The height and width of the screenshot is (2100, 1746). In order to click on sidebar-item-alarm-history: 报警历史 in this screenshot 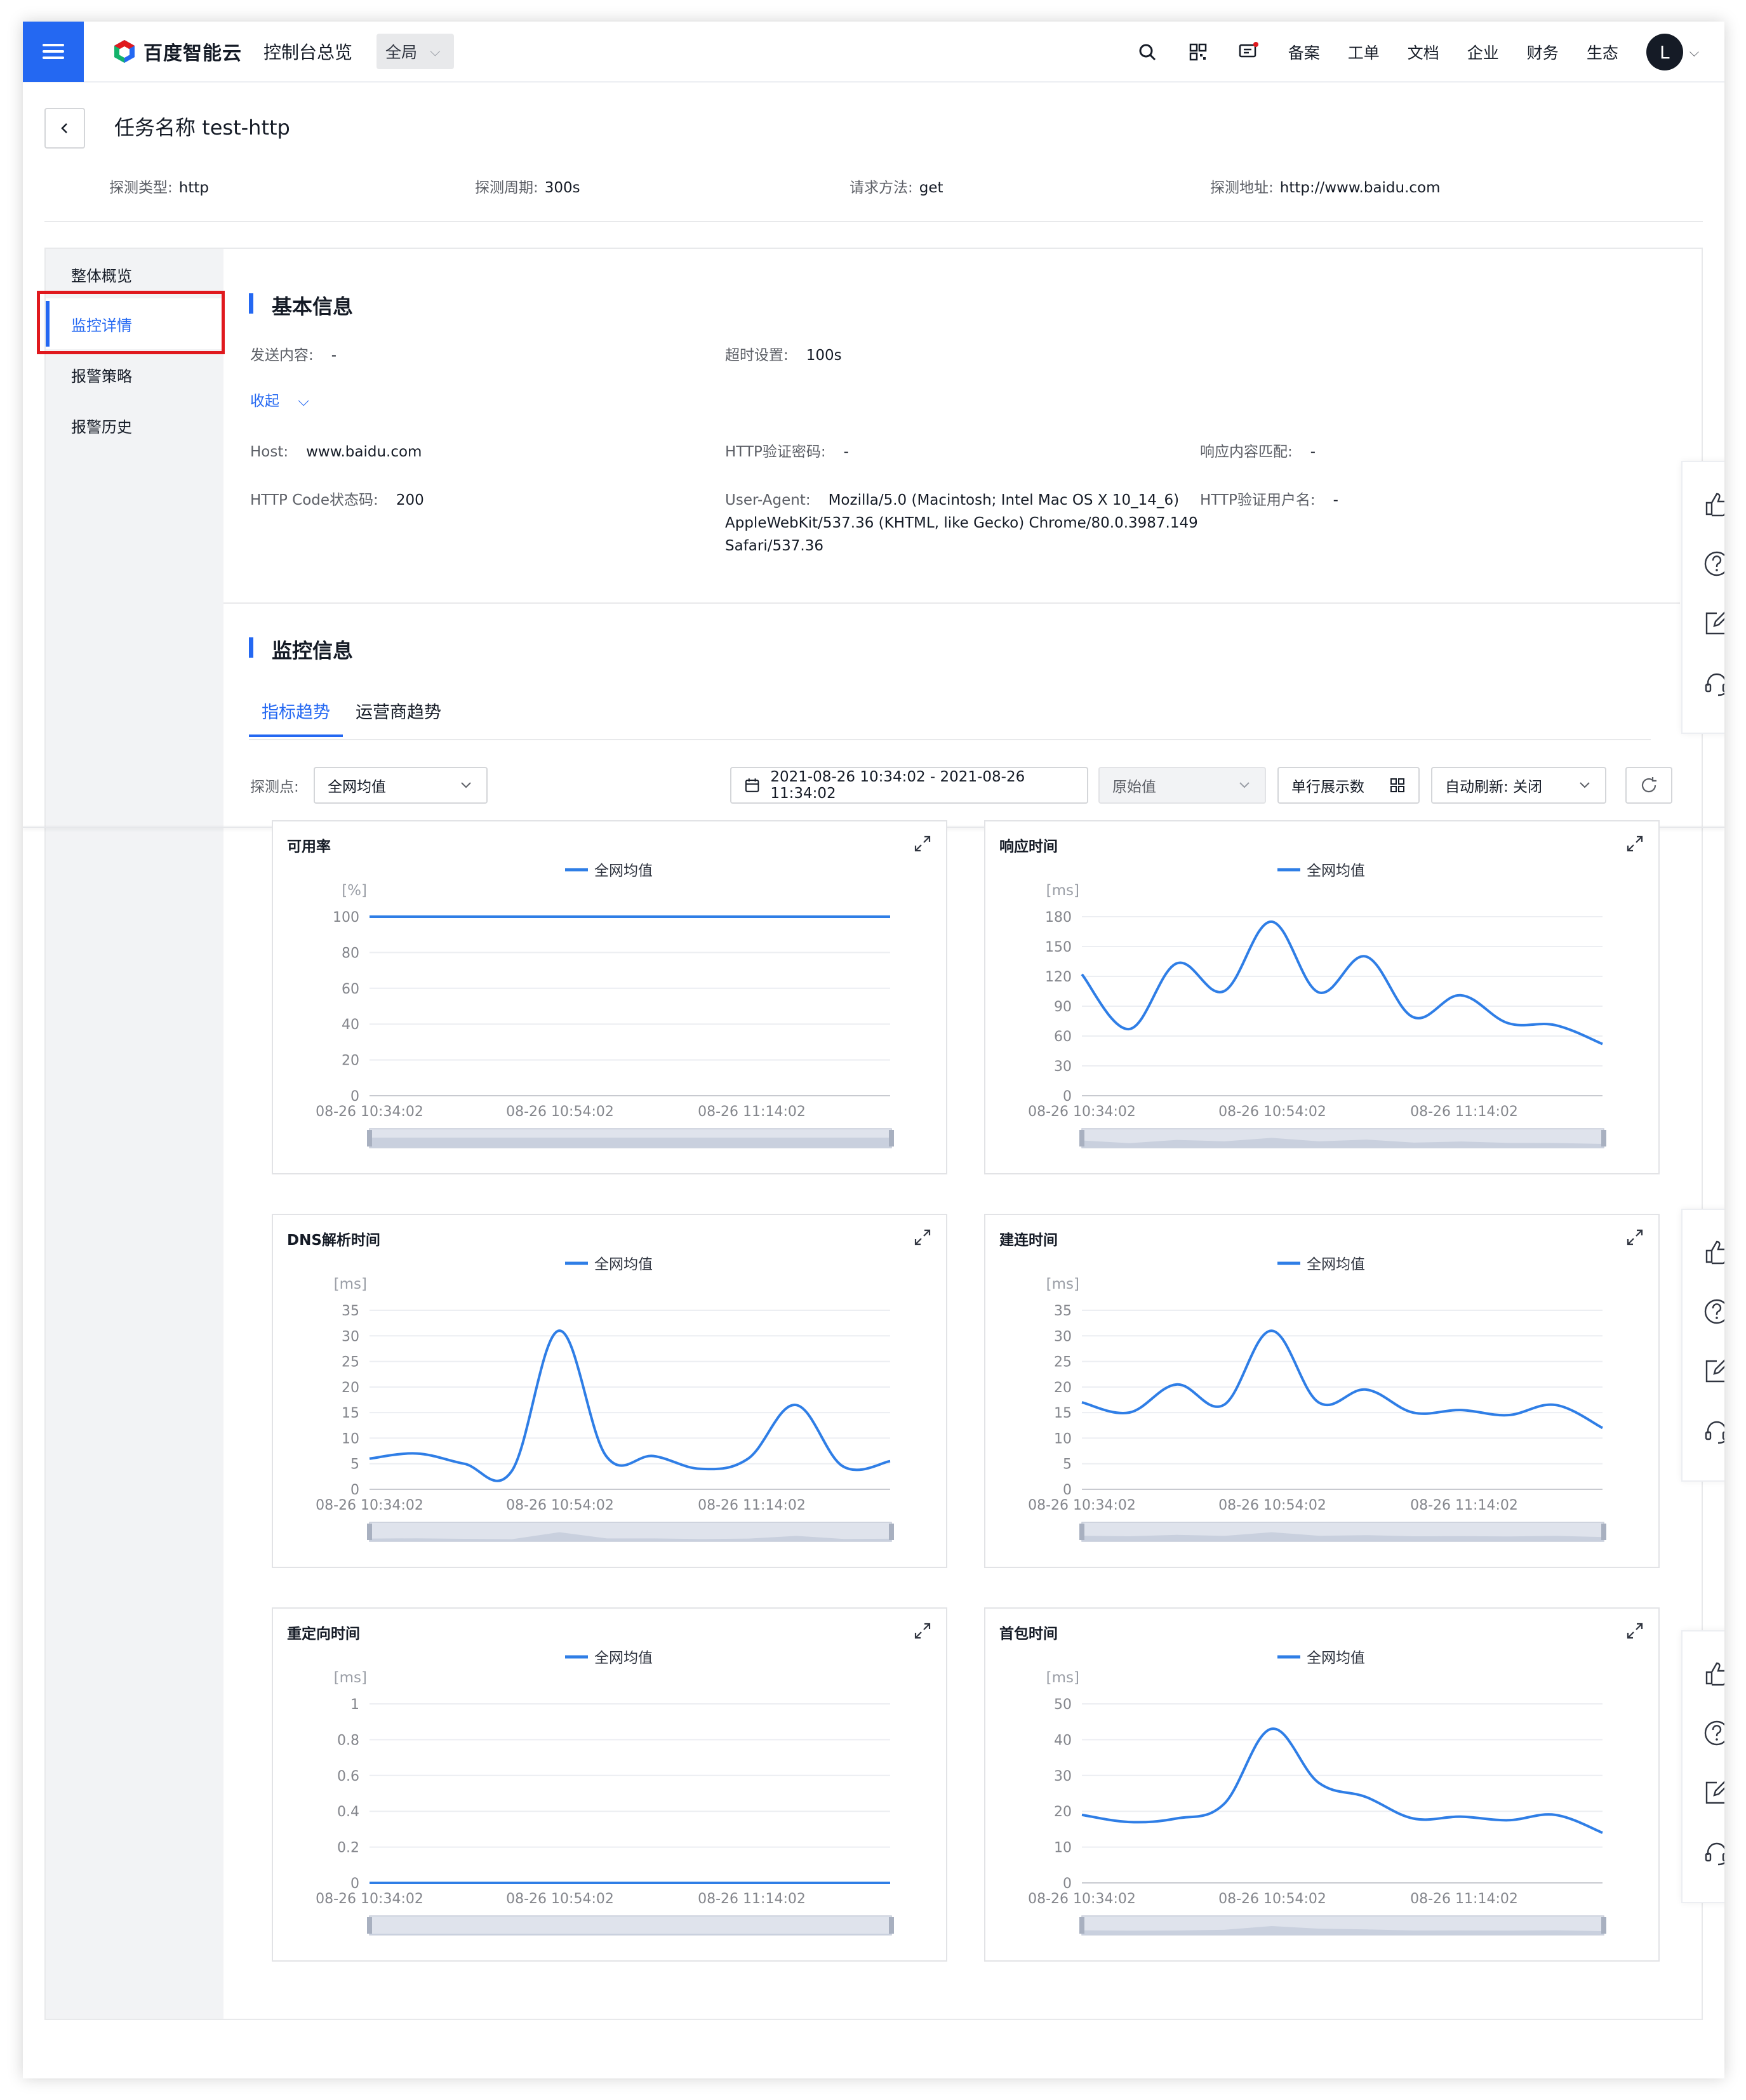, I will do `click(134, 425)`.